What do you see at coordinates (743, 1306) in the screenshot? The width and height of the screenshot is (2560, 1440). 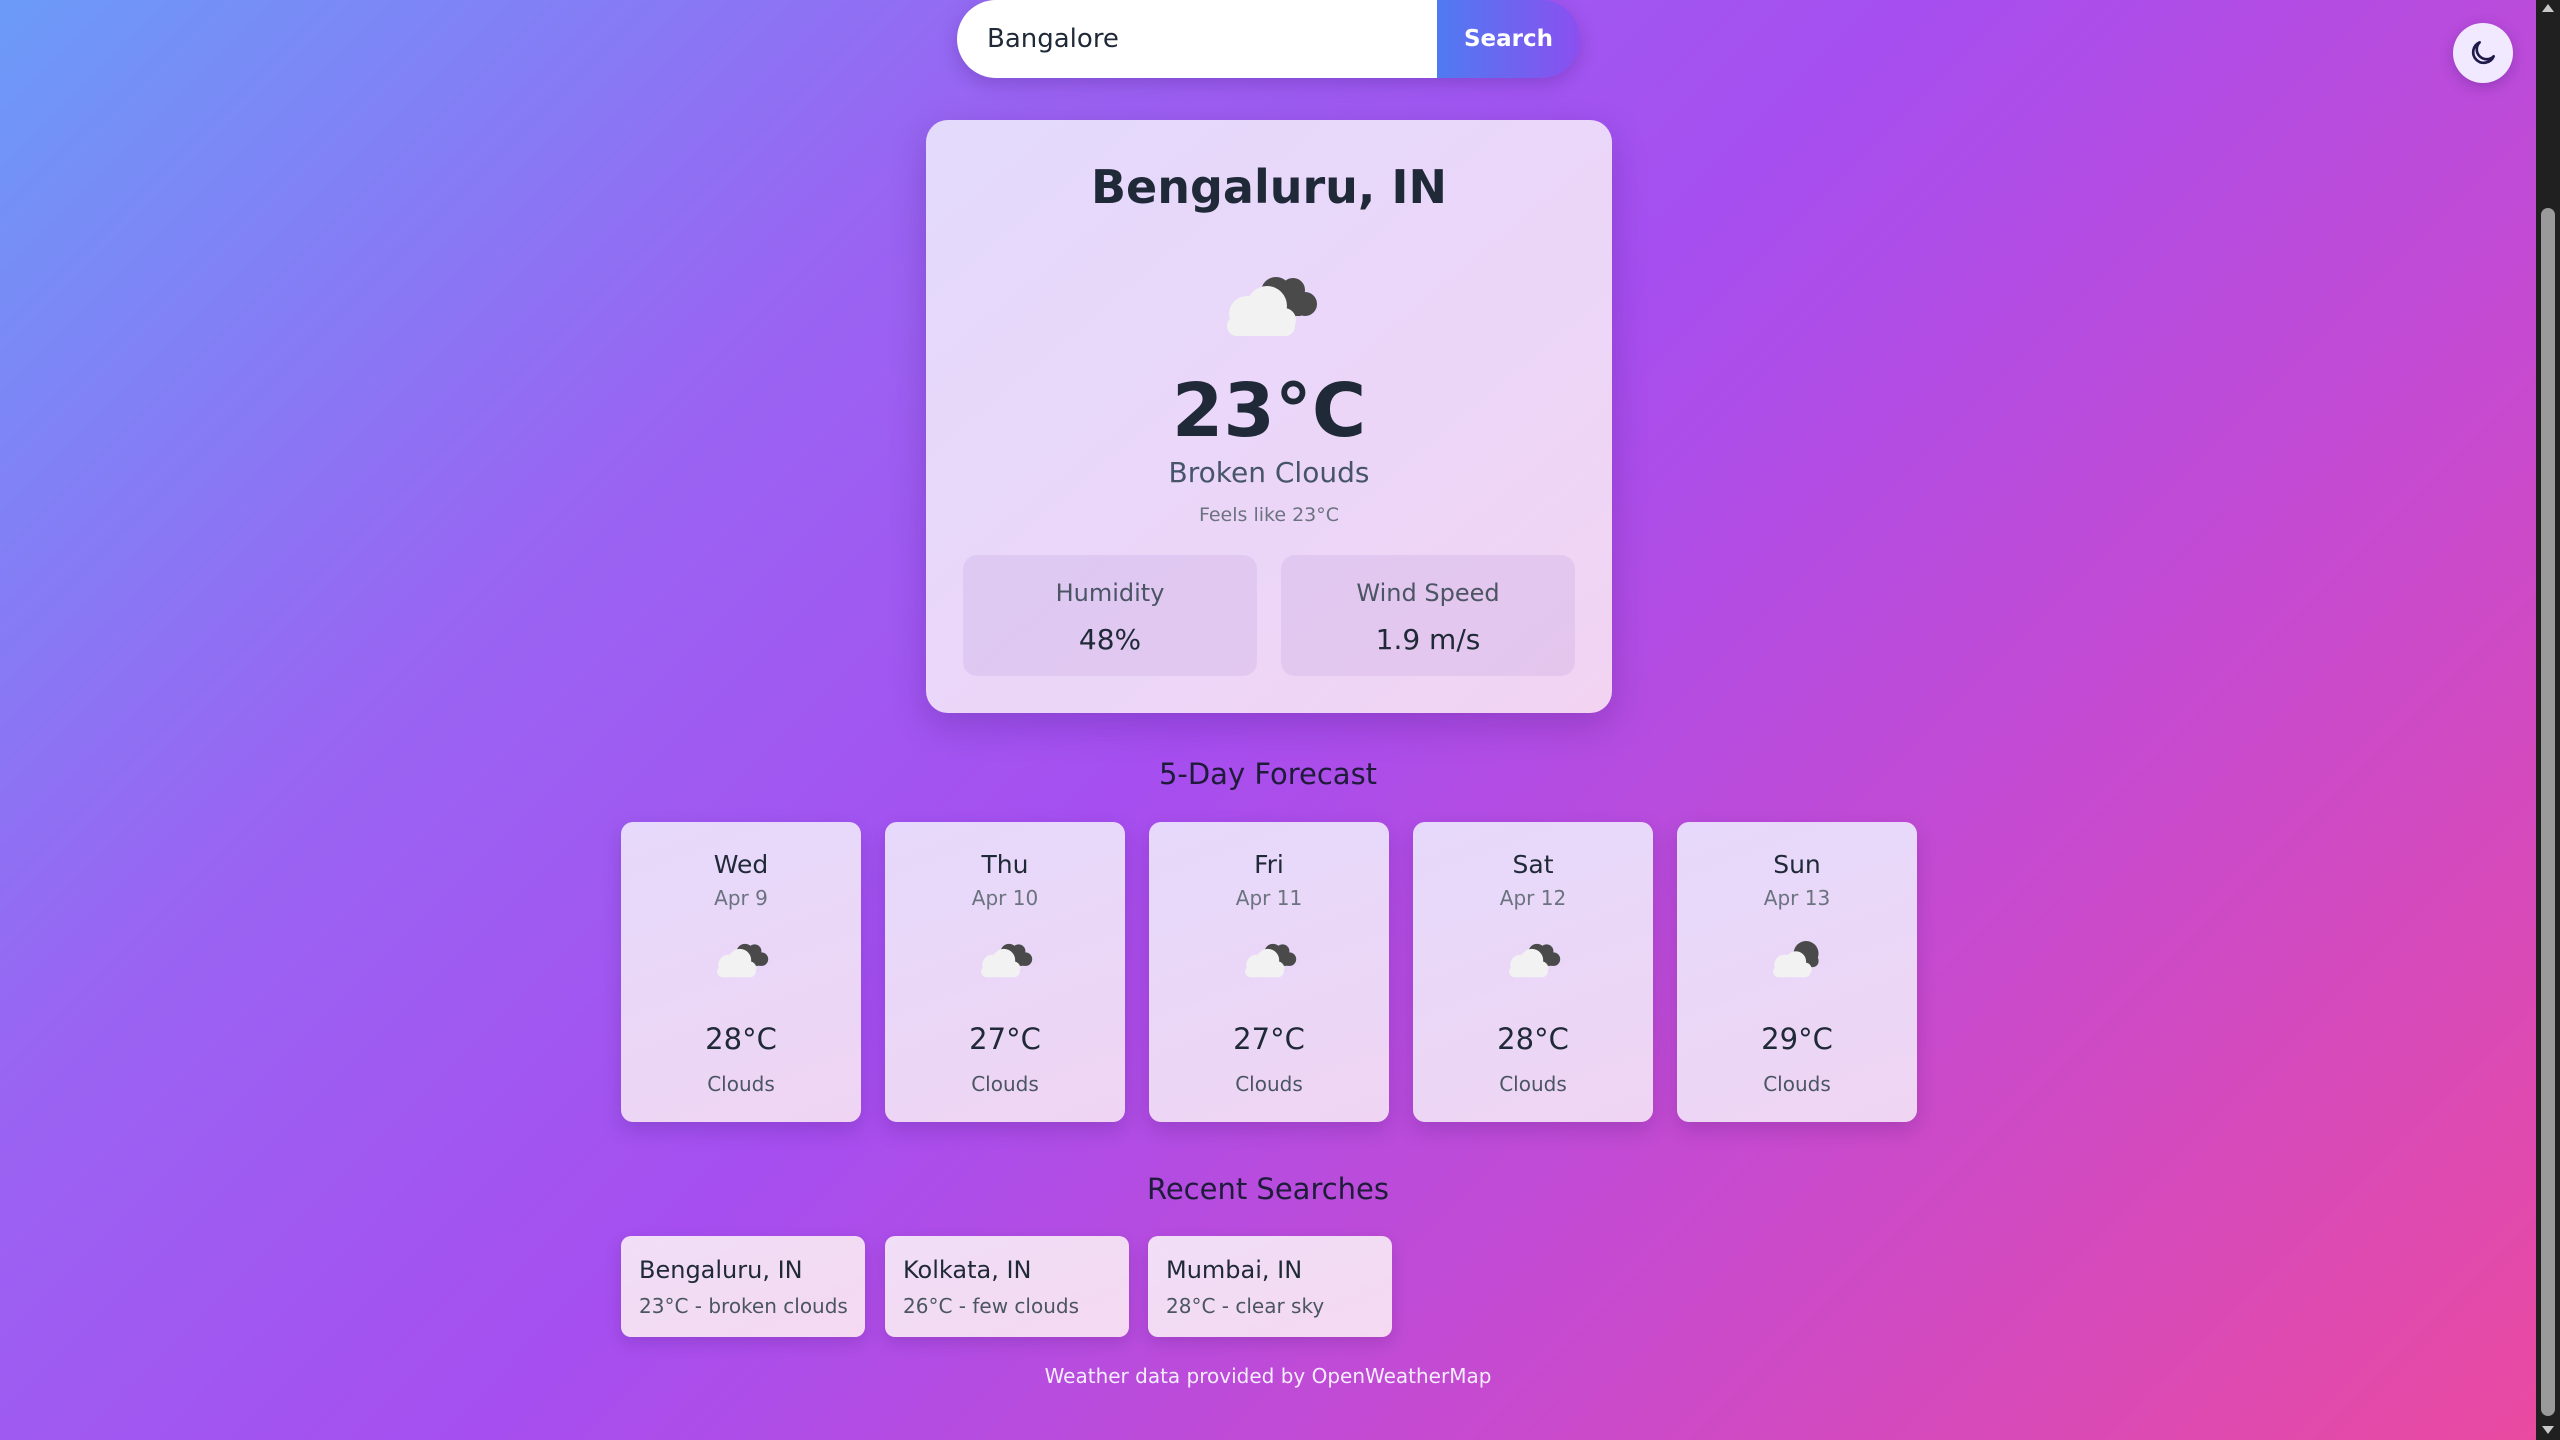 I see `recent-detail: 23°C - broken clouds` at bounding box center [743, 1306].